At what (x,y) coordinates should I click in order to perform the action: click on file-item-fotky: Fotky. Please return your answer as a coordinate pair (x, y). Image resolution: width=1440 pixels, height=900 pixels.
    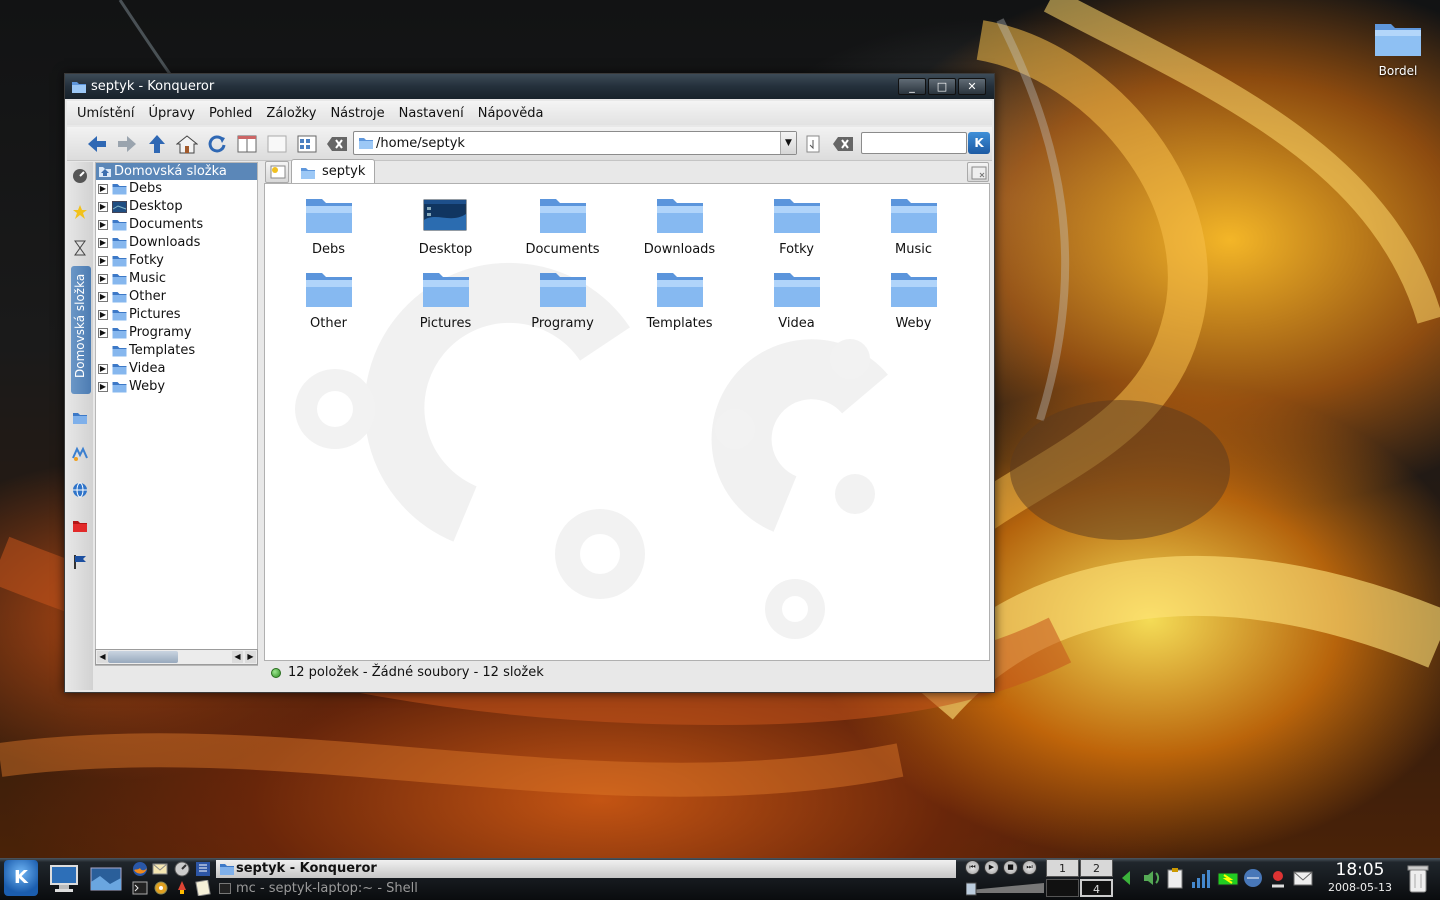
    Looking at the image, I should click on (796, 231).